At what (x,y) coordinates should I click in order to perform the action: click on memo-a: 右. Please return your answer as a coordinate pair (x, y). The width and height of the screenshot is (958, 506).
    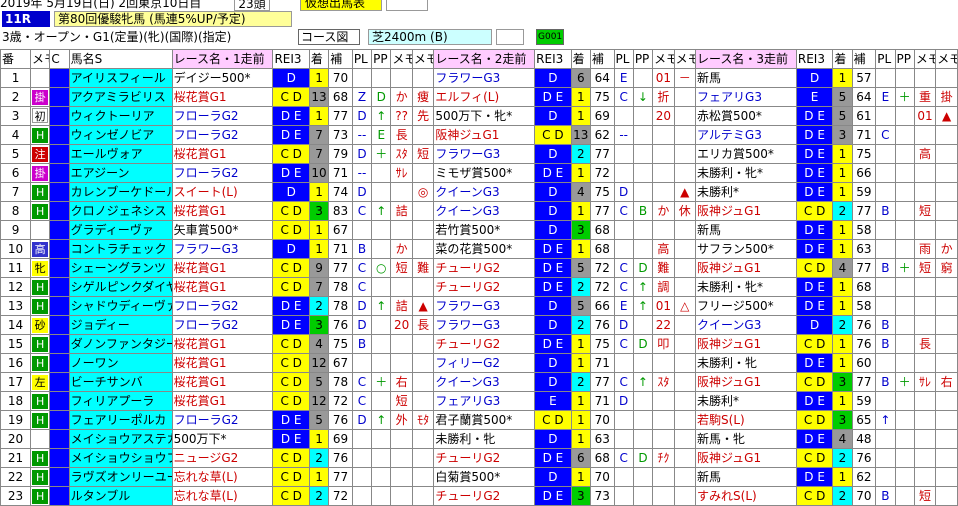
    Looking at the image, I should click on (401, 382).